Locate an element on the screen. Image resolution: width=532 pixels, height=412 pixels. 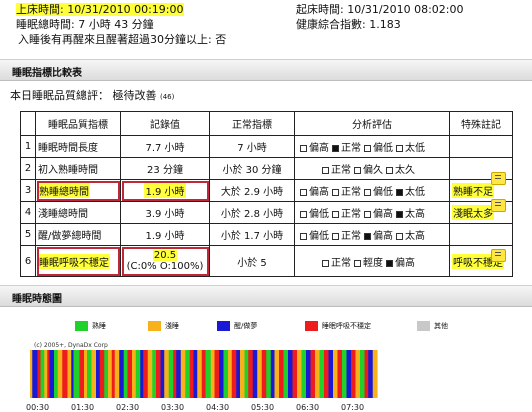
legend-swatch is located at coordinates (423, 326).